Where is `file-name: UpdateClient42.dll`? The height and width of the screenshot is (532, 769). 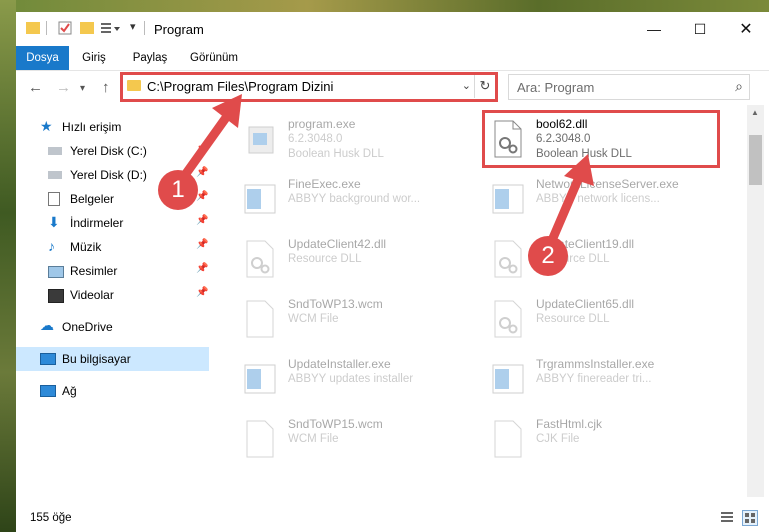
file-name: UpdateClient42.dll is located at coordinates (337, 244).